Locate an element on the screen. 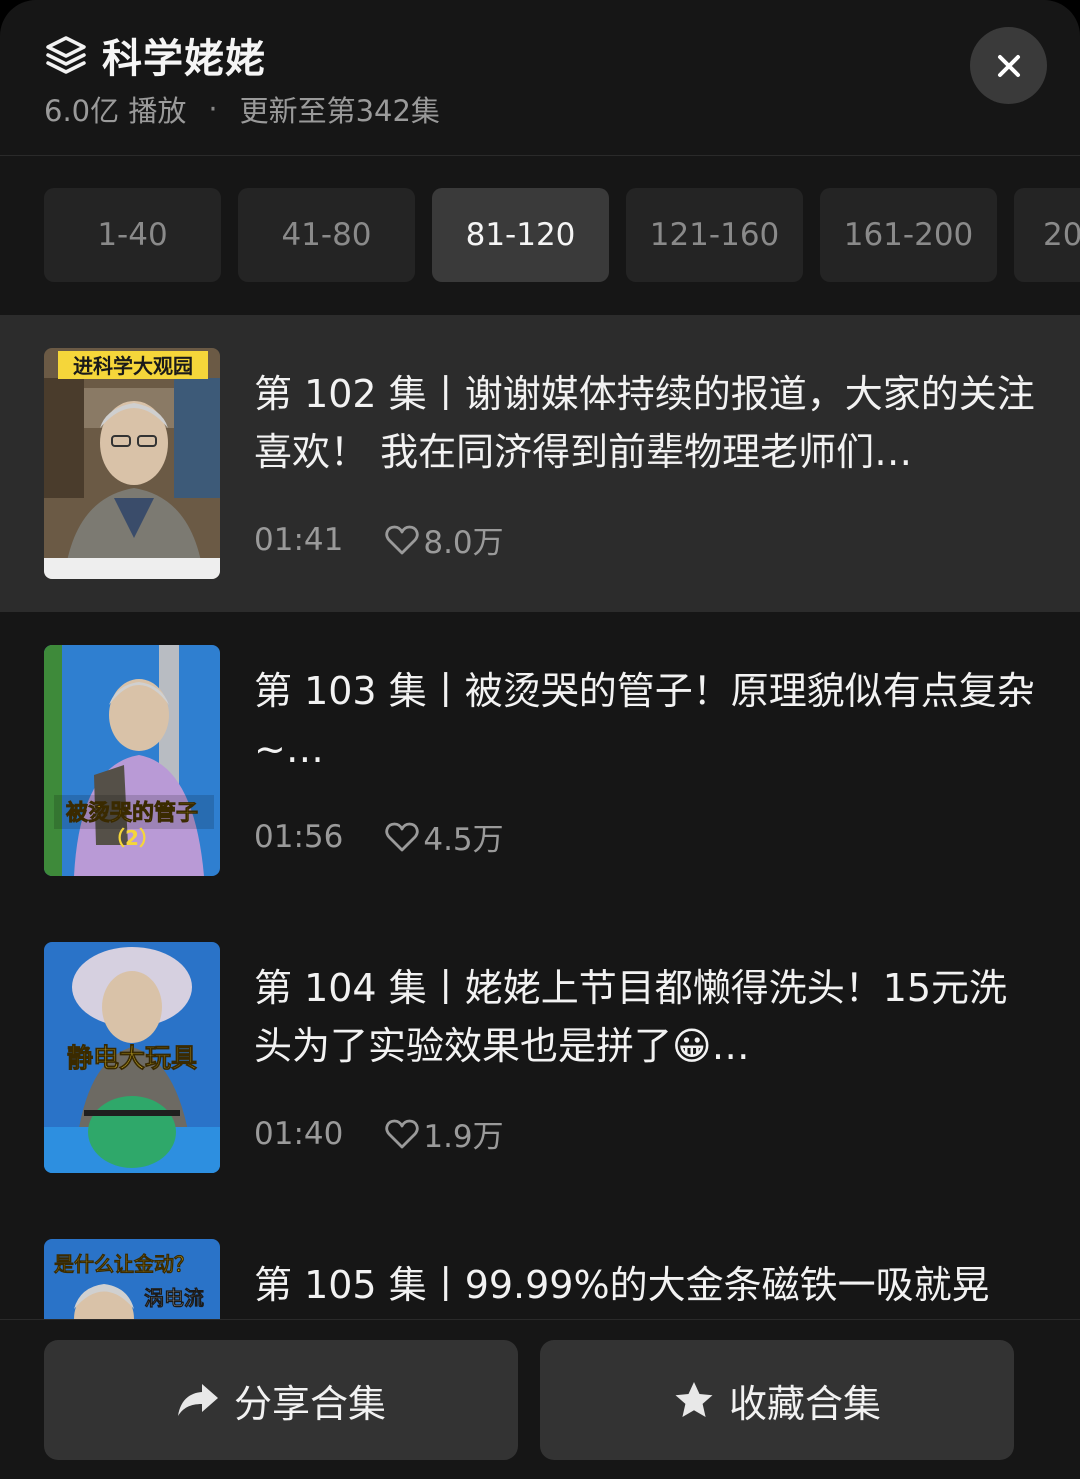  thumb-caption-secondary: （2） is located at coordinates (132, 838).